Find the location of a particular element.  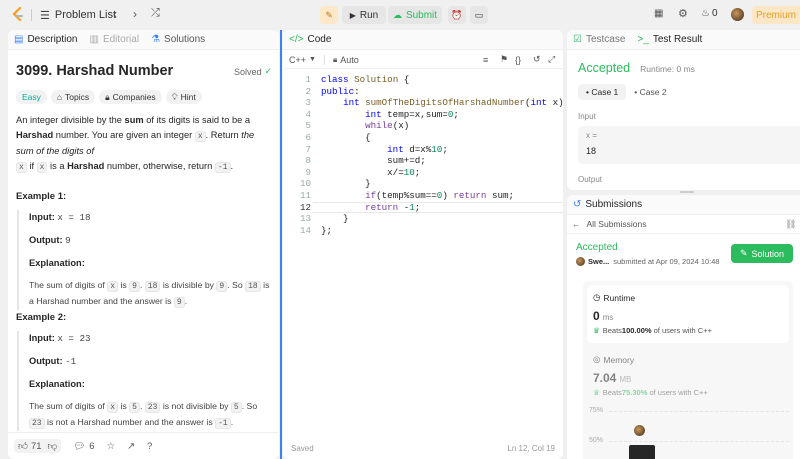

prev-problem-icon: ‹ is located at coordinates (115, 14).